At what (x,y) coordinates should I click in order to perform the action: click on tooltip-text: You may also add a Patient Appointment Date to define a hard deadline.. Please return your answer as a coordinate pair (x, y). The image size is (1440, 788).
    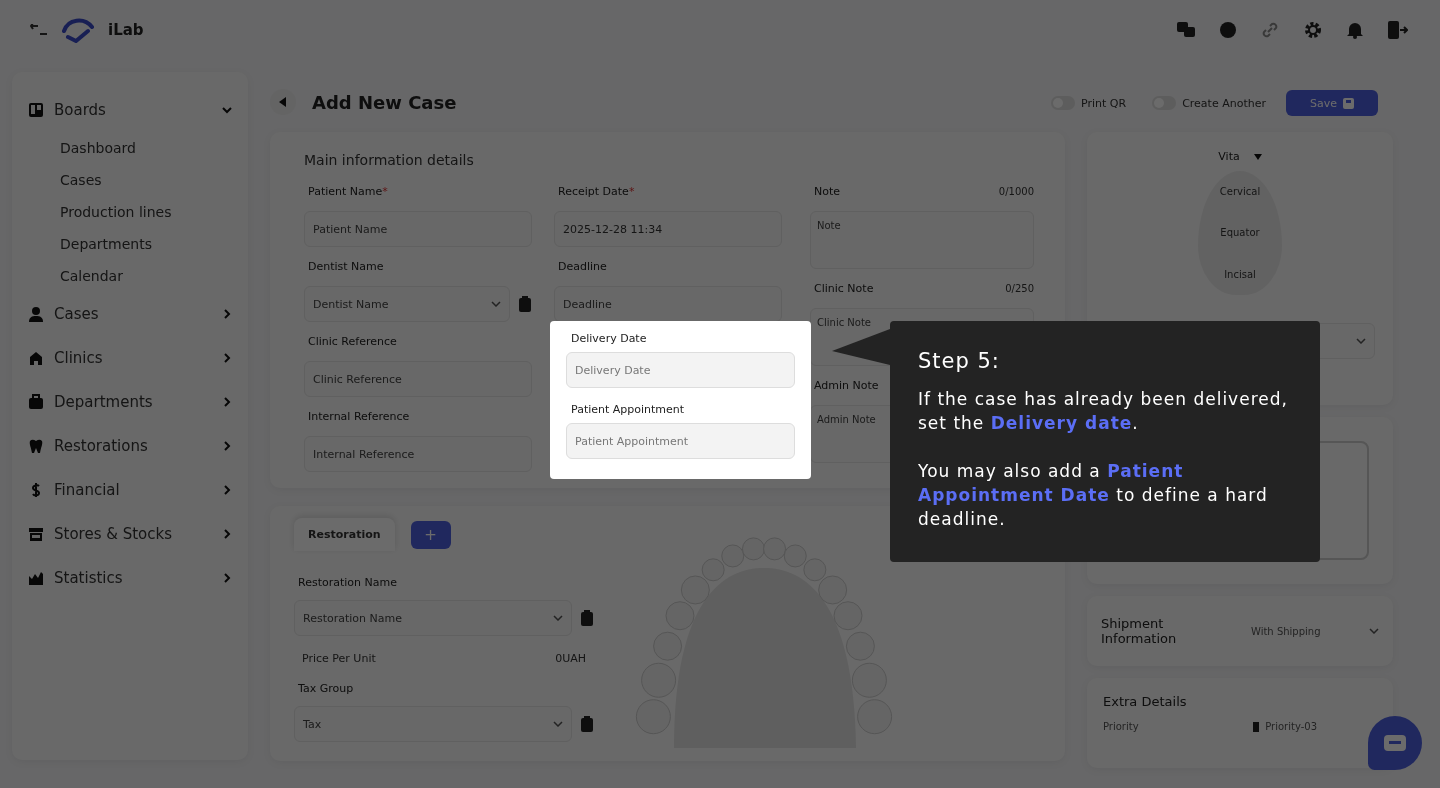
    Looking at the image, I should click on (1093, 495).